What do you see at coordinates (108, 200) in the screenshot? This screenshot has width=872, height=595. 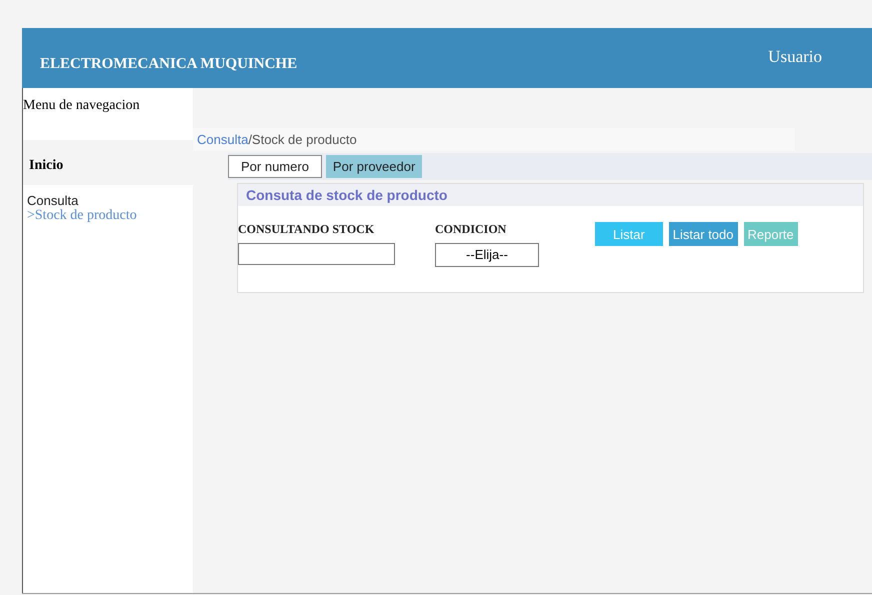 I see `sidebar-group: Consulta` at bounding box center [108, 200].